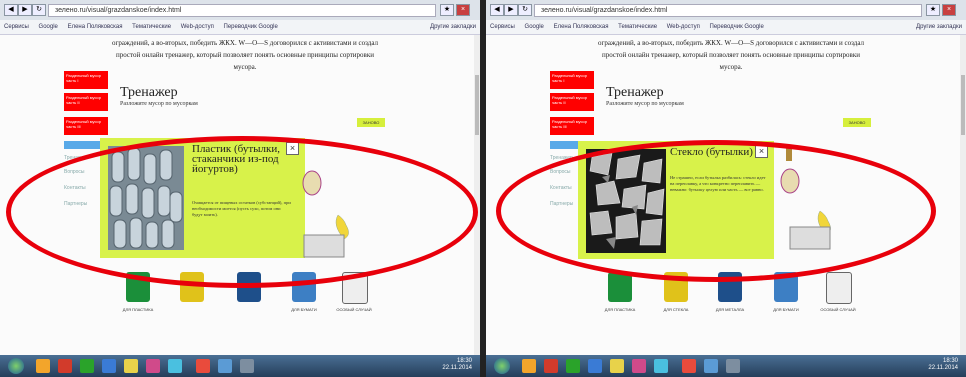  Describe the element at coordinates (620, 287) in the screenshot. I see `bin-plastic-icon` at that location.